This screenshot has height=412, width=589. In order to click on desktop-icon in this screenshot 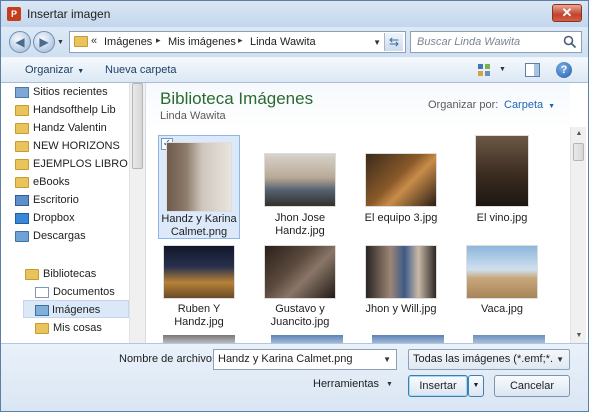, I will do `click(22, 200)`.